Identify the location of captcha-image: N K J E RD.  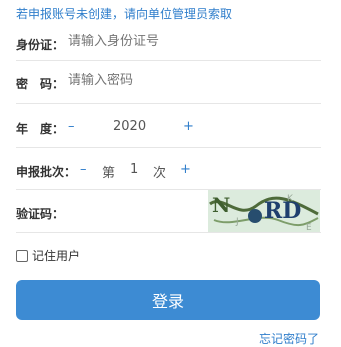
(264, 211).